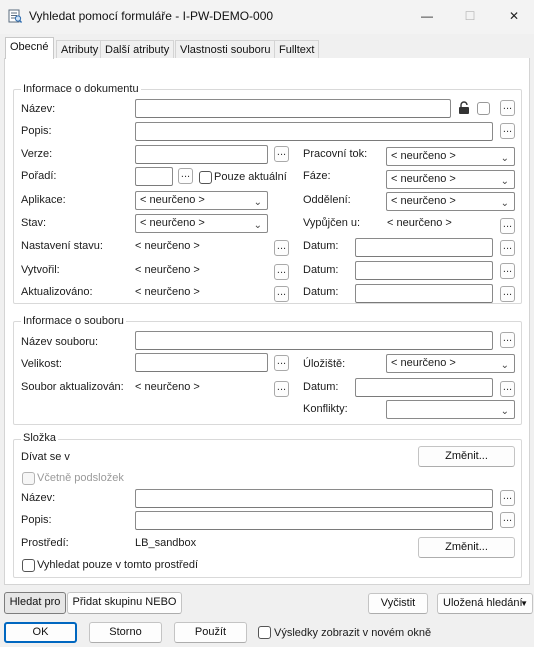  I want to click on form-search-icon, so click(15, 16).